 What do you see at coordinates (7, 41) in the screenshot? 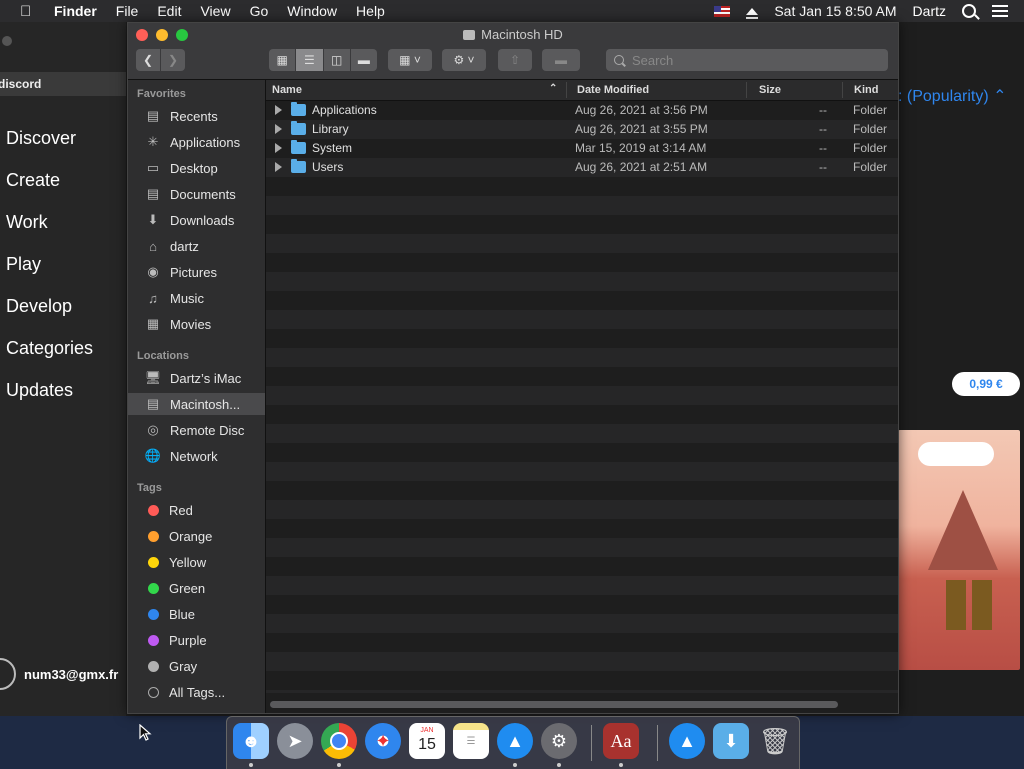
I see `window-control-dot` at bounding box center [7, 41].